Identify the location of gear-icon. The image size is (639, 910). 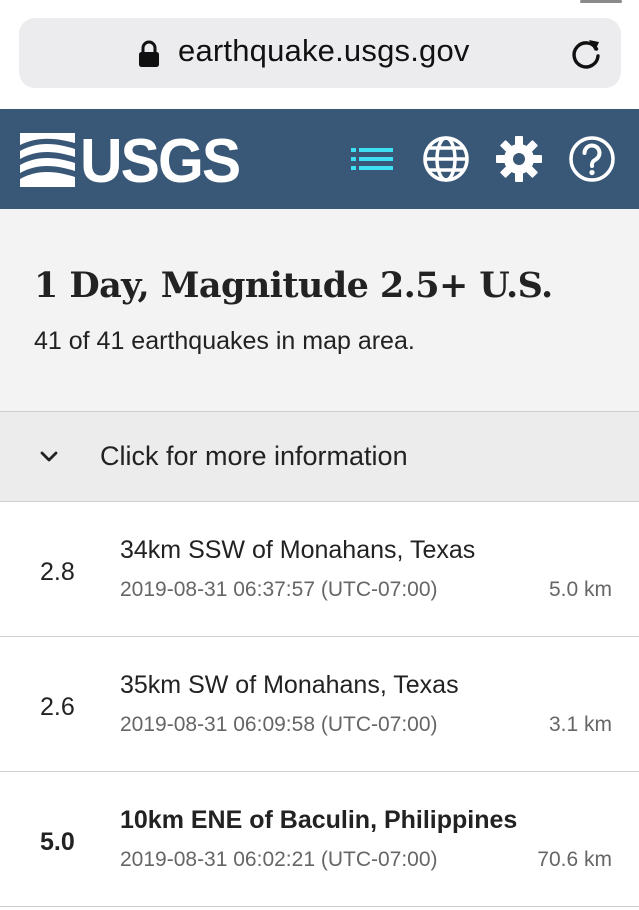
(519, 159).